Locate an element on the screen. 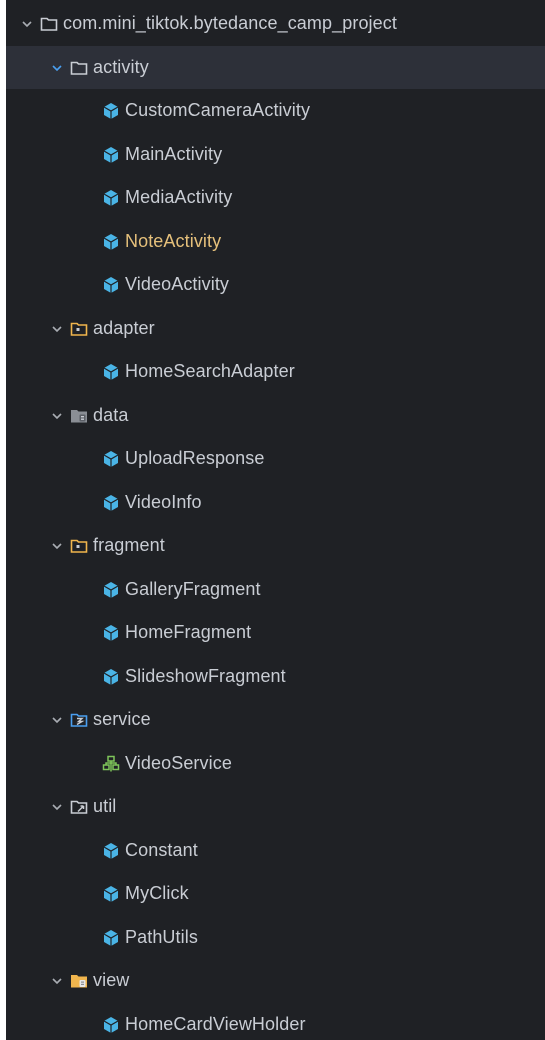  tree-node-label: SlideshowFragment is located at coordinates (205, 676).